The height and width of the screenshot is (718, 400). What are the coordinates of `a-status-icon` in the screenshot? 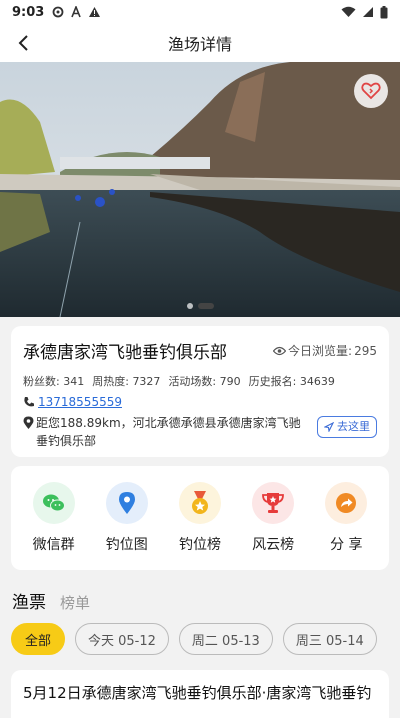 It's located at (76, 12).